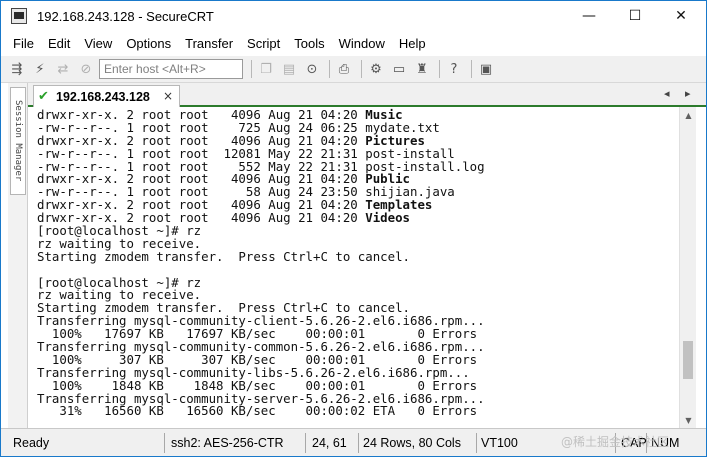 The height and width of the screenshot is (457, 707). I want to click on menu-help: Help, so click(412, 43).